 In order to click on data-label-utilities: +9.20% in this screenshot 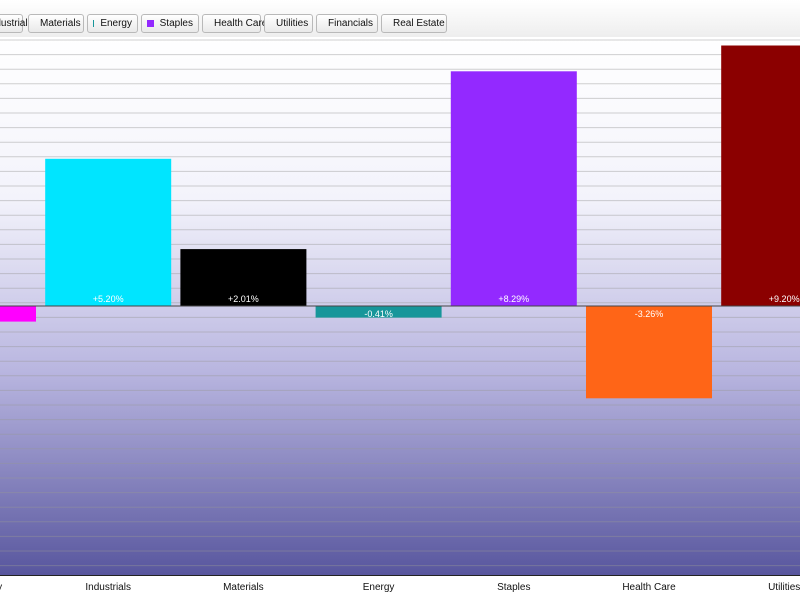, I will do `click(784, 299)`.